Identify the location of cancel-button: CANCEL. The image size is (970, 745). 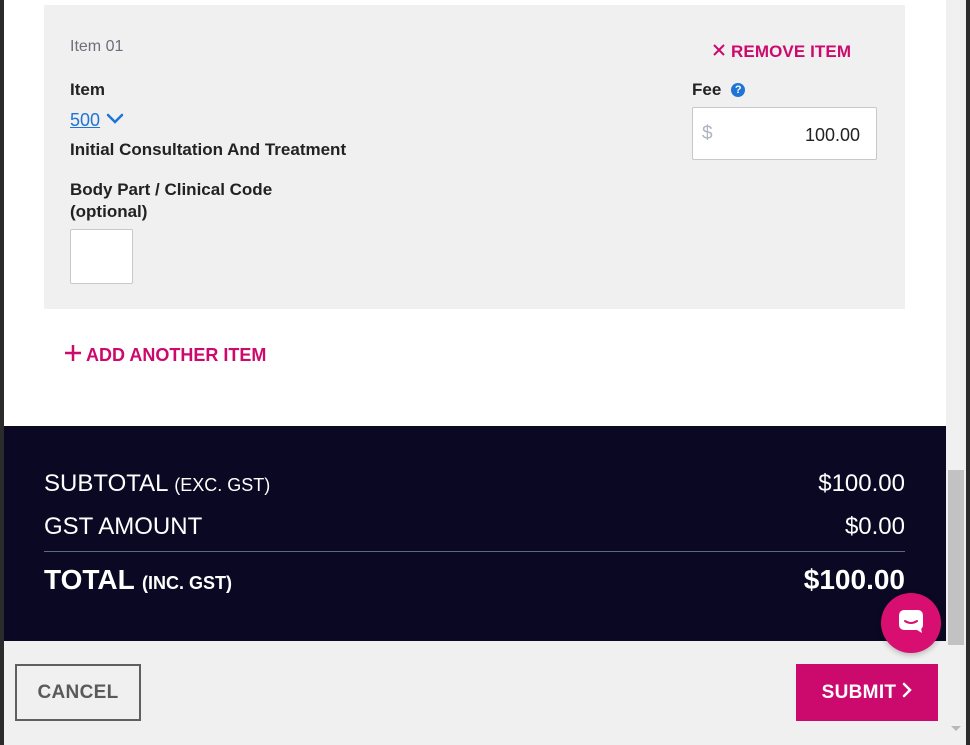
(78, 692).